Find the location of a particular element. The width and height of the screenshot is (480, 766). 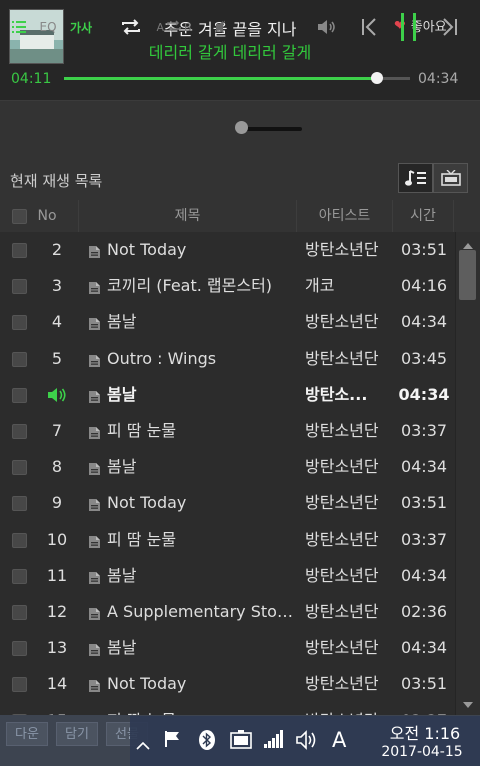

track-row: 7 피 땀 눈물 방탄소년단 03:37 is located at coordinates (227, 431).